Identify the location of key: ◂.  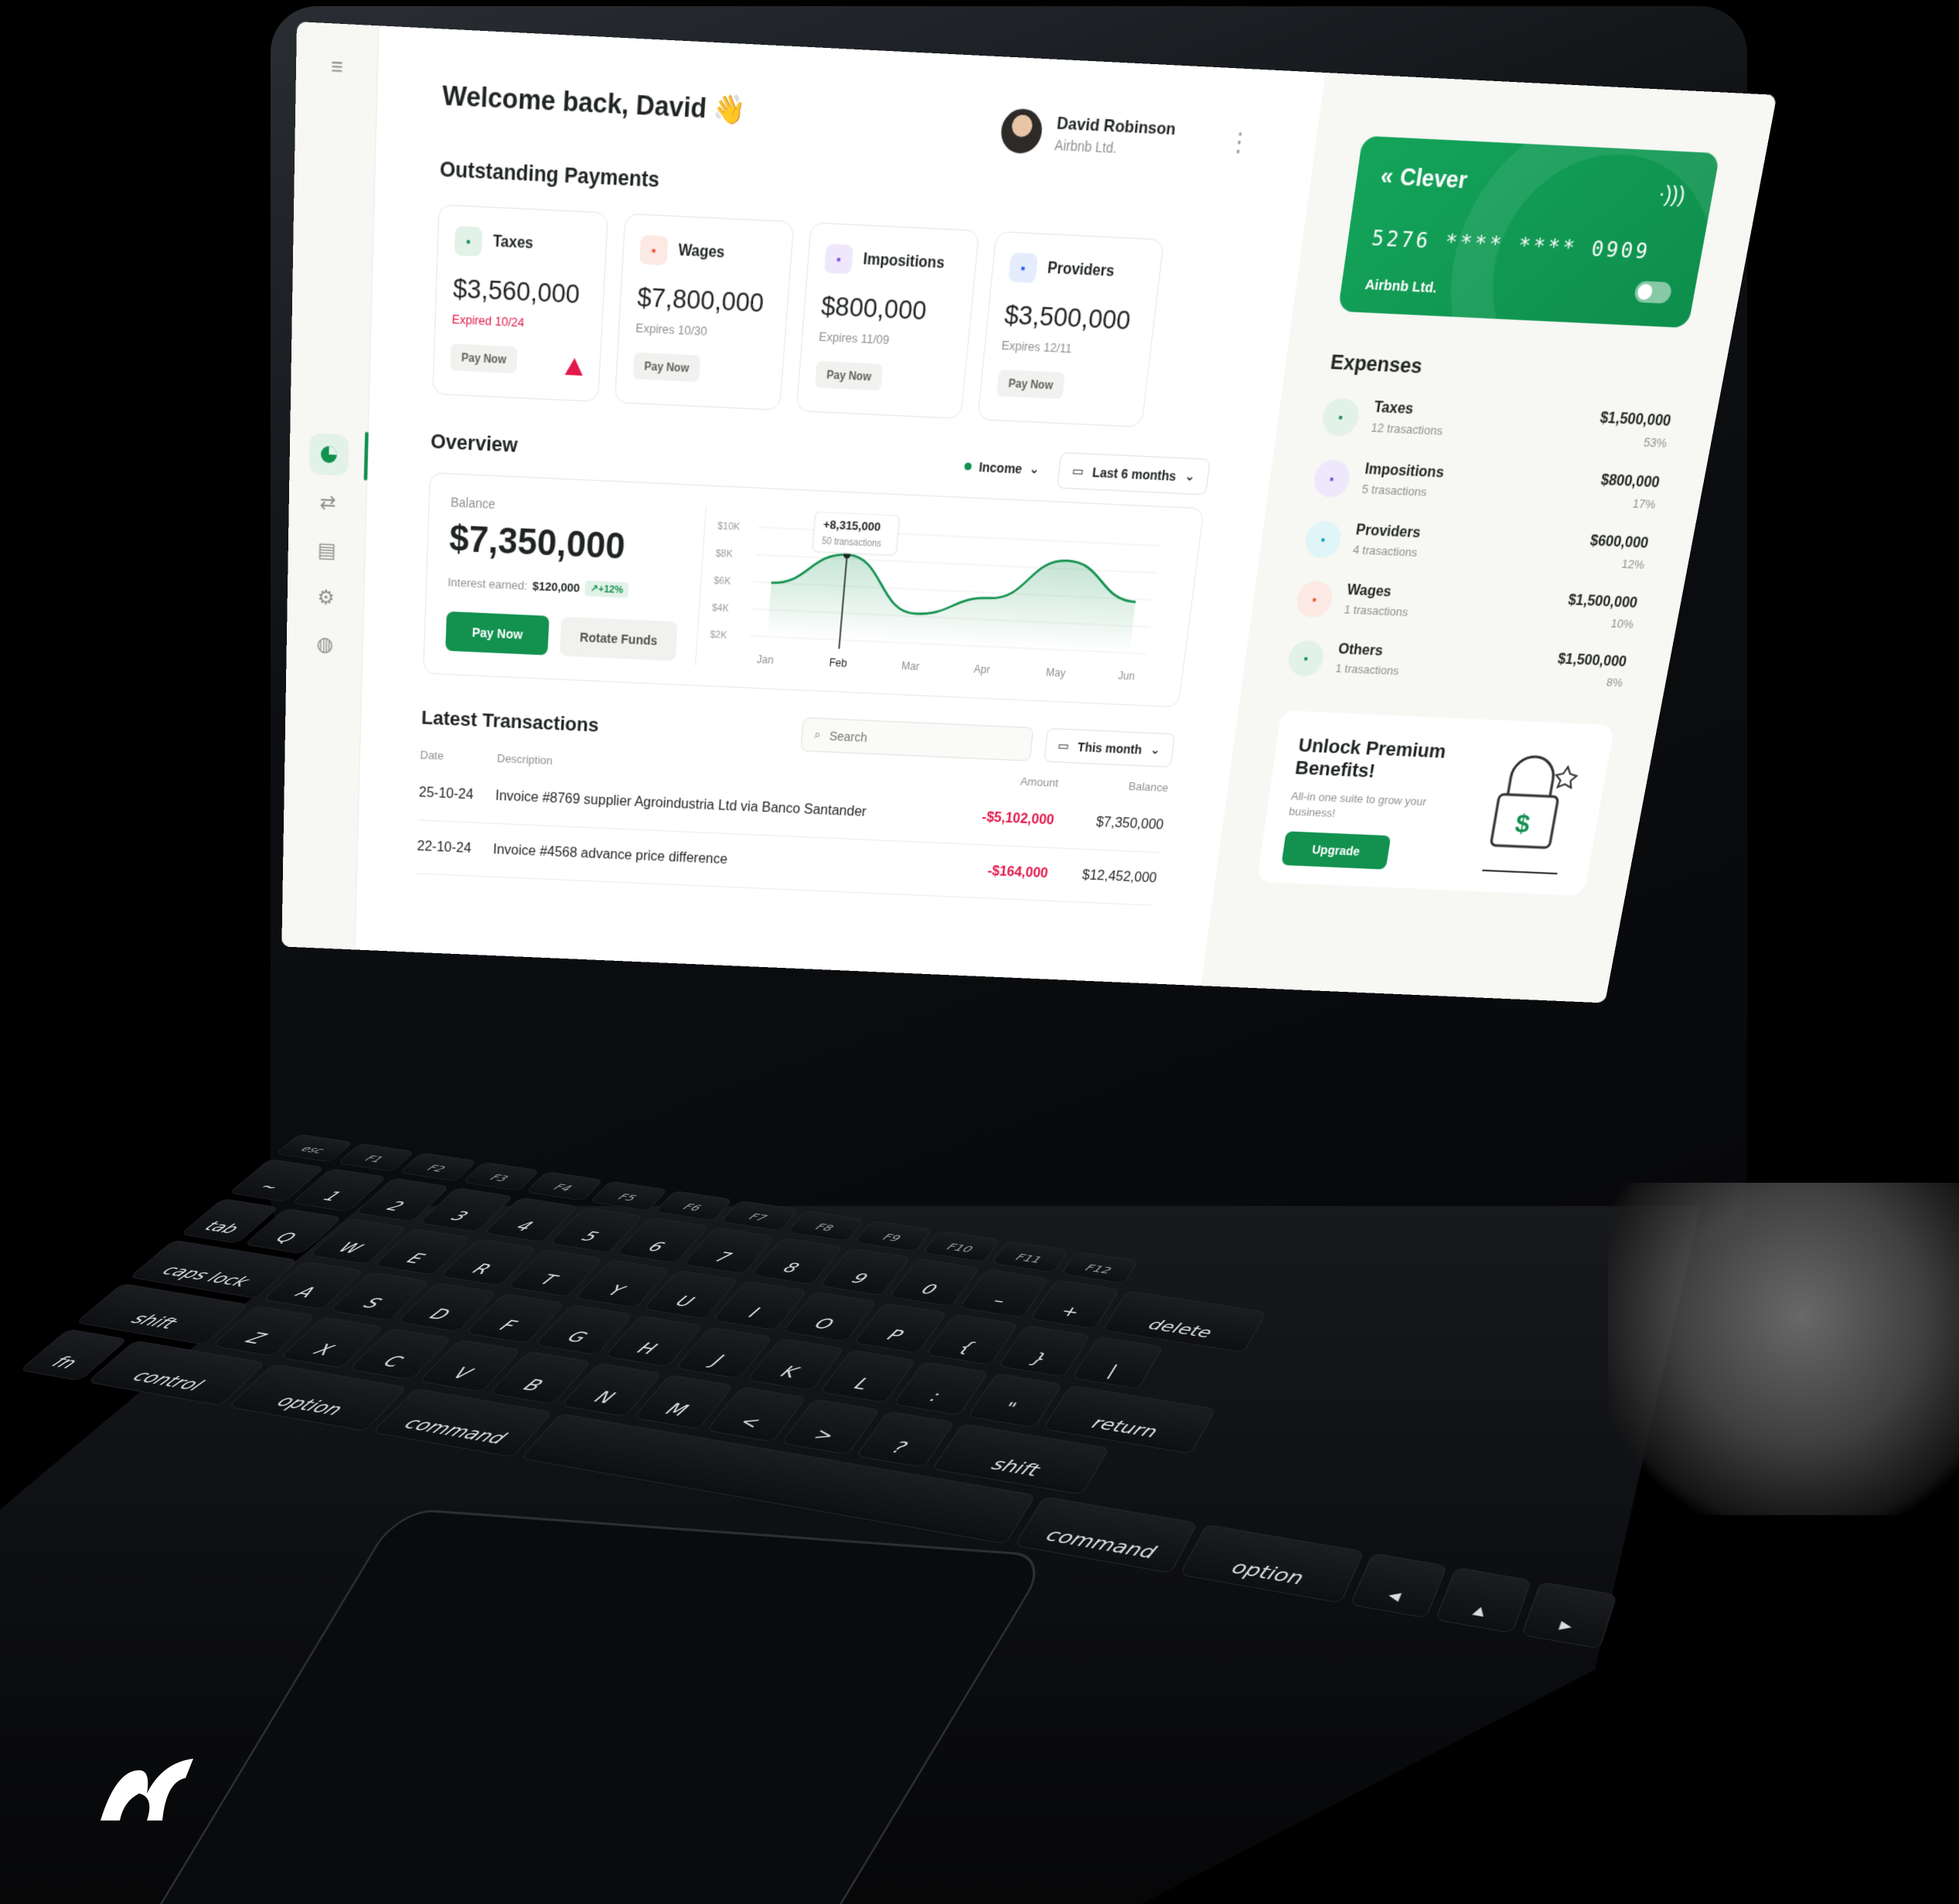
(1398, 1586).